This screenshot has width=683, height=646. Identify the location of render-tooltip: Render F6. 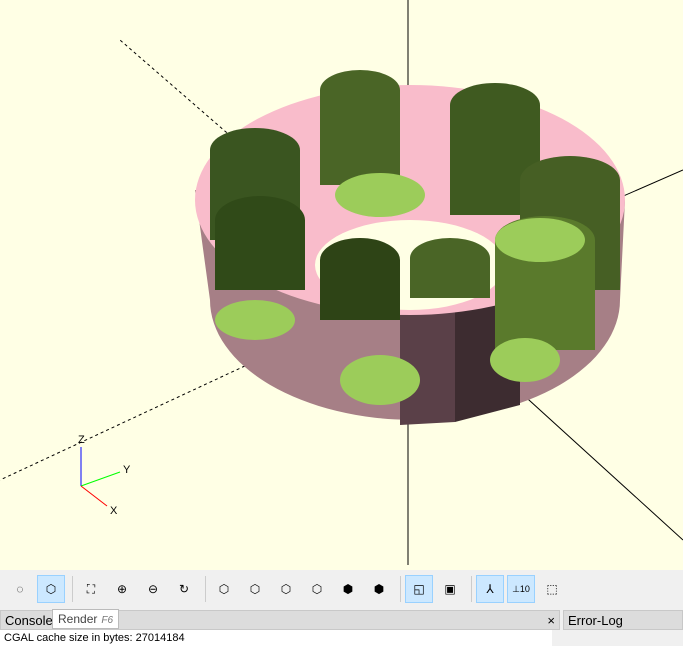
(86, 619).